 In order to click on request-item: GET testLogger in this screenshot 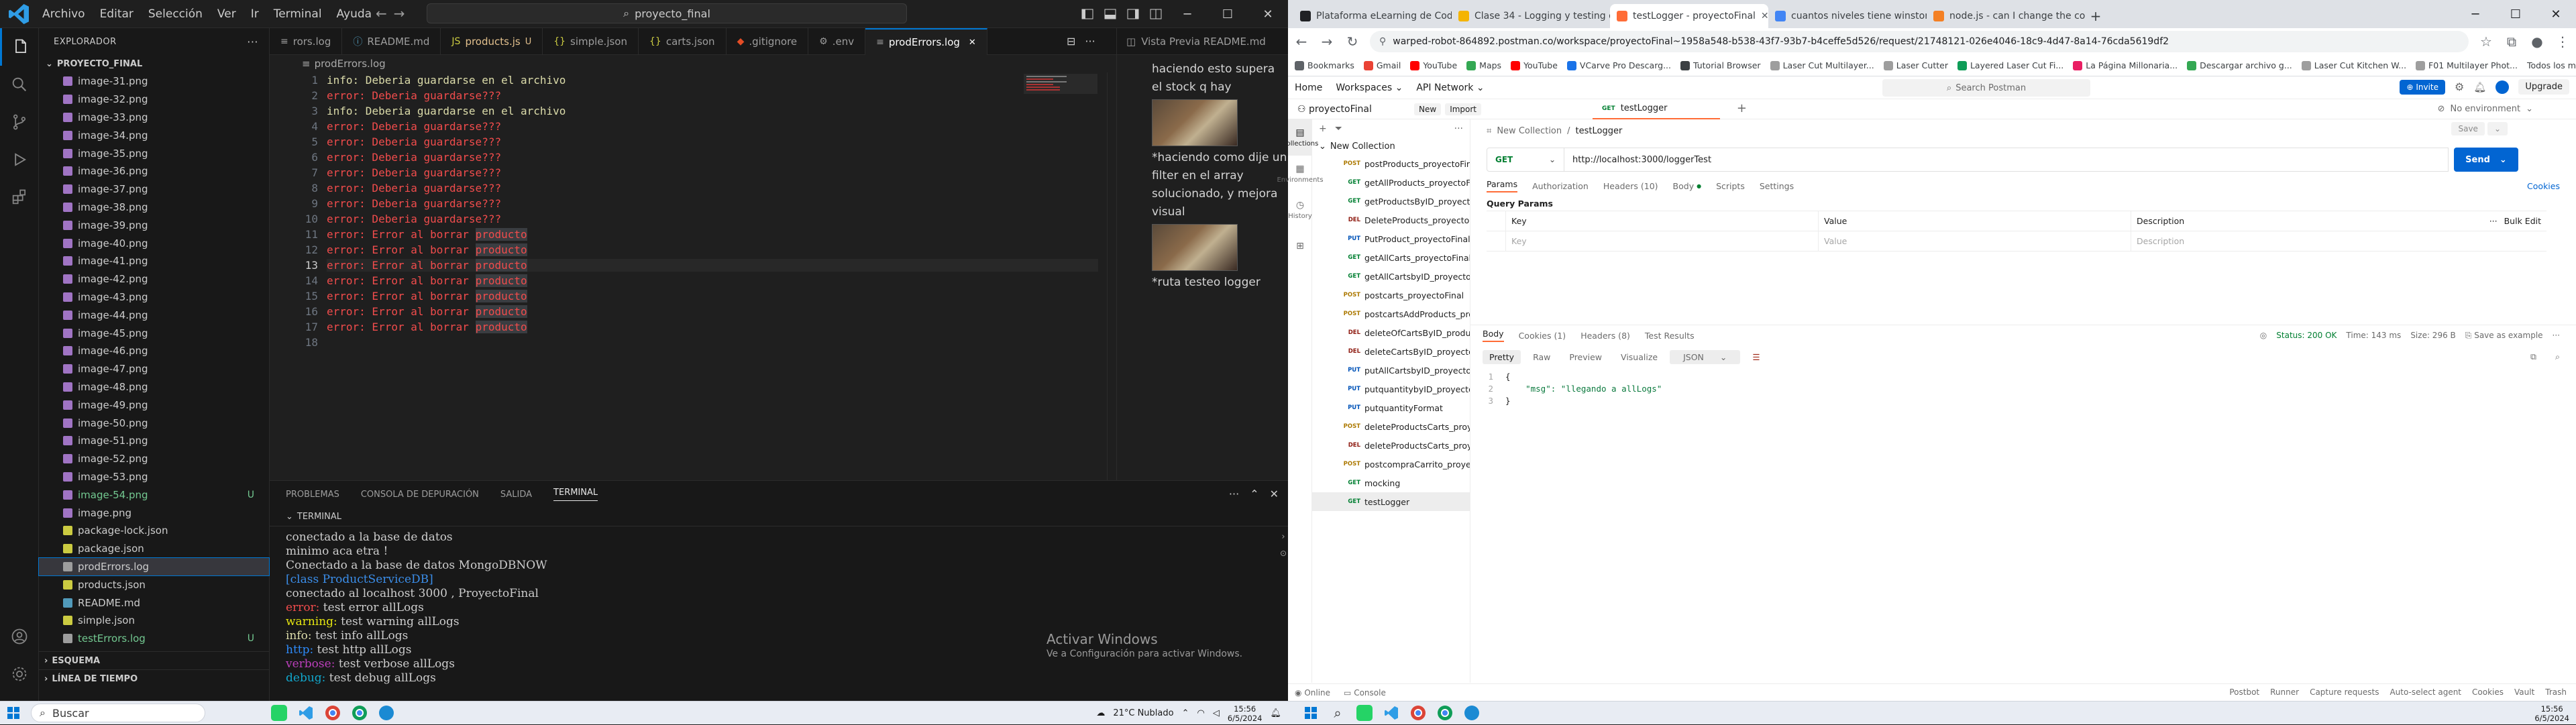, I will do `click(1391, 501)`.